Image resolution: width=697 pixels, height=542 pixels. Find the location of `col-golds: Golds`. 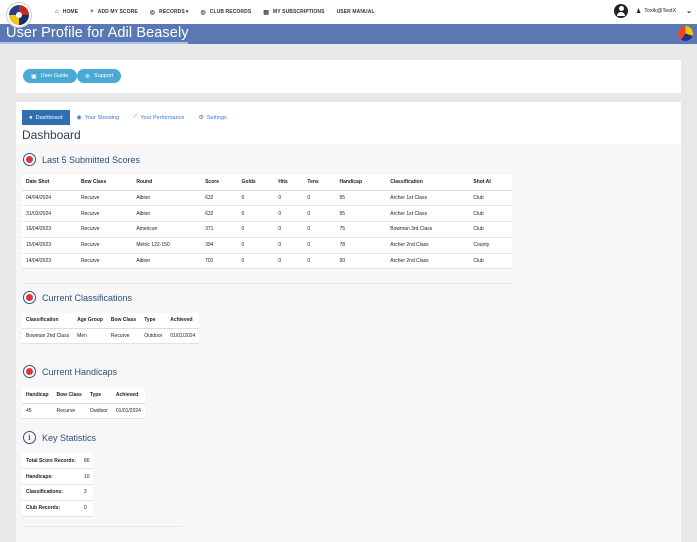

col-golds: Golds is located at coordinates (256, 183).